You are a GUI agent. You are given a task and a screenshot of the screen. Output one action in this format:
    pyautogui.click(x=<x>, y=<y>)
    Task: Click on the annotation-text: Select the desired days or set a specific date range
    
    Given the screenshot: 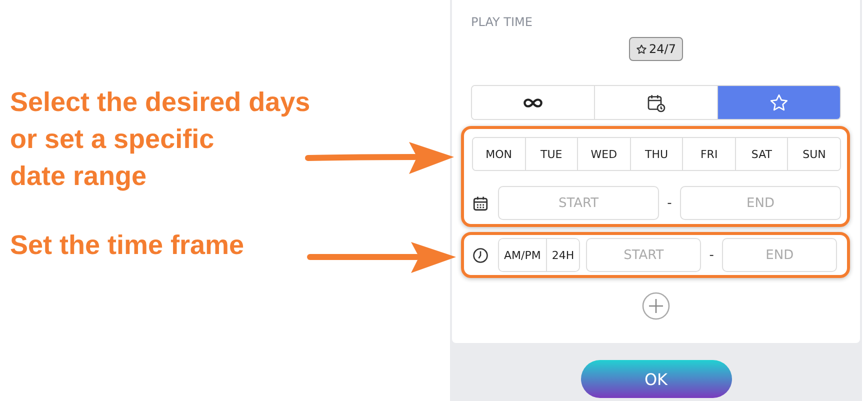 What is the action you would take?
    pyautogui.click(x=160, y=139)
    